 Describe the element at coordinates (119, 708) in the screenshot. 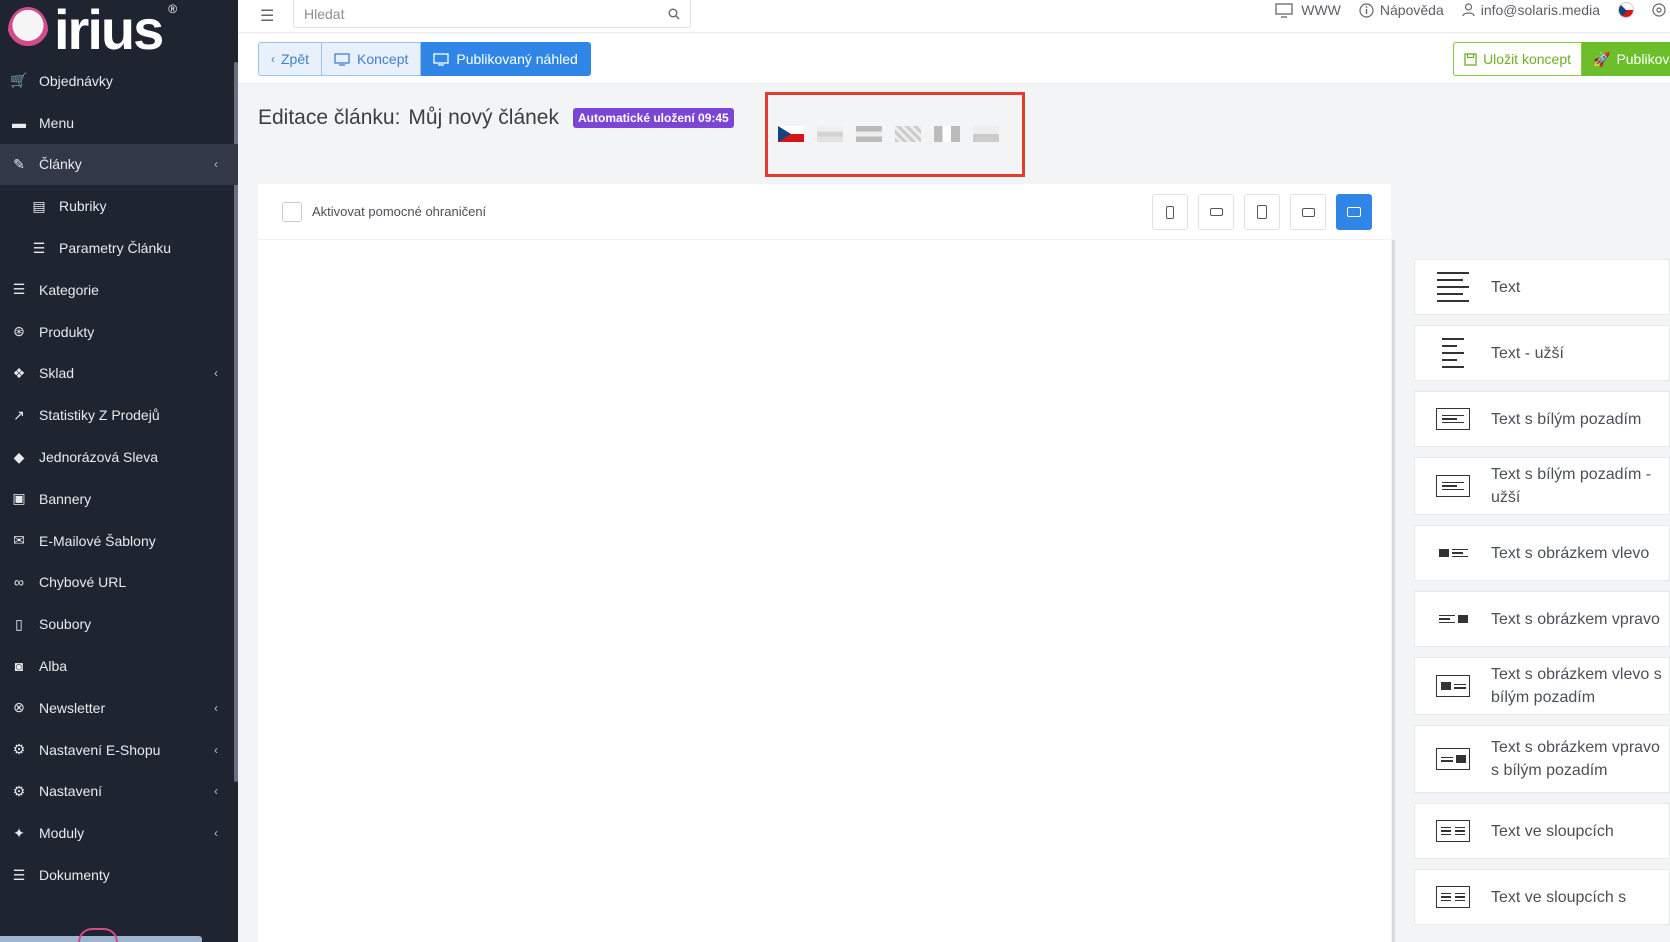

I see `sidebar-item-newsletter: ⊗ Newsletter ‹` at that location.